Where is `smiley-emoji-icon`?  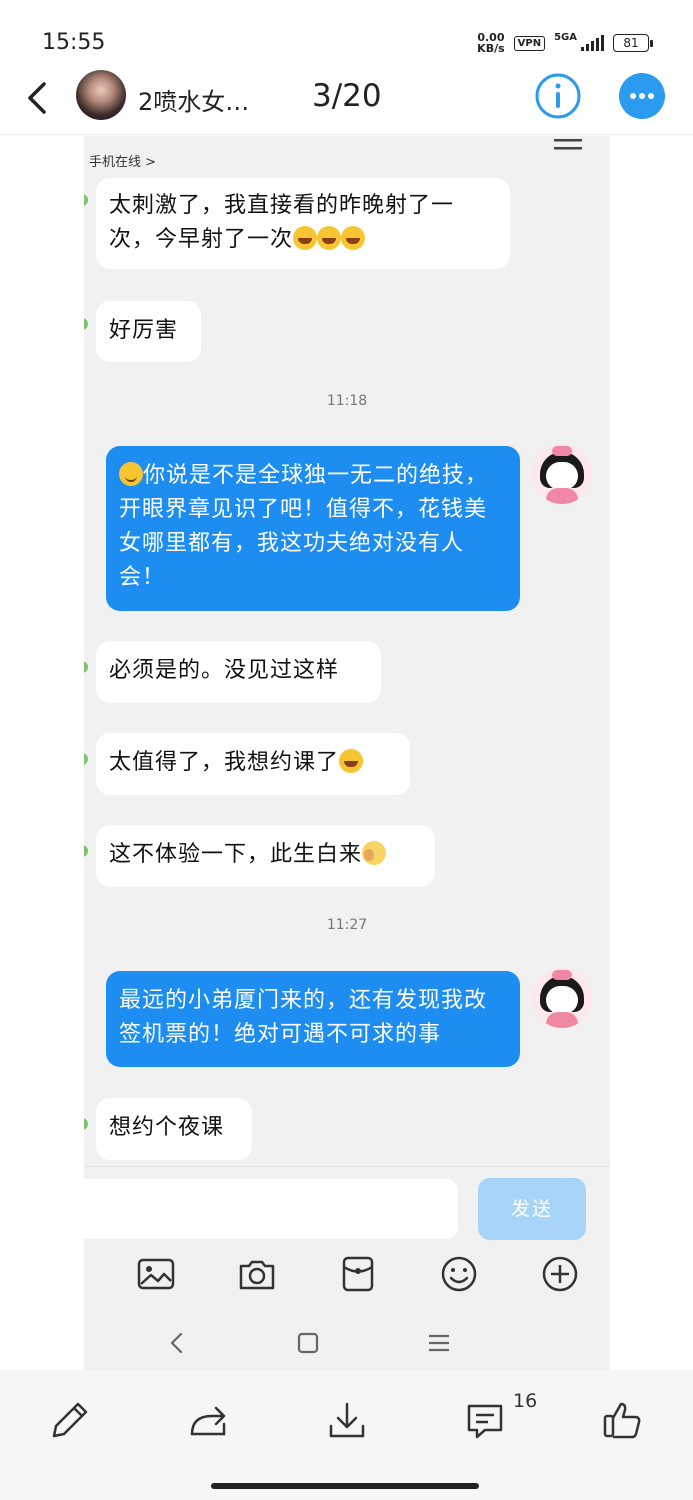 smiley-emoji-icon is located at coordinates (131, 474).